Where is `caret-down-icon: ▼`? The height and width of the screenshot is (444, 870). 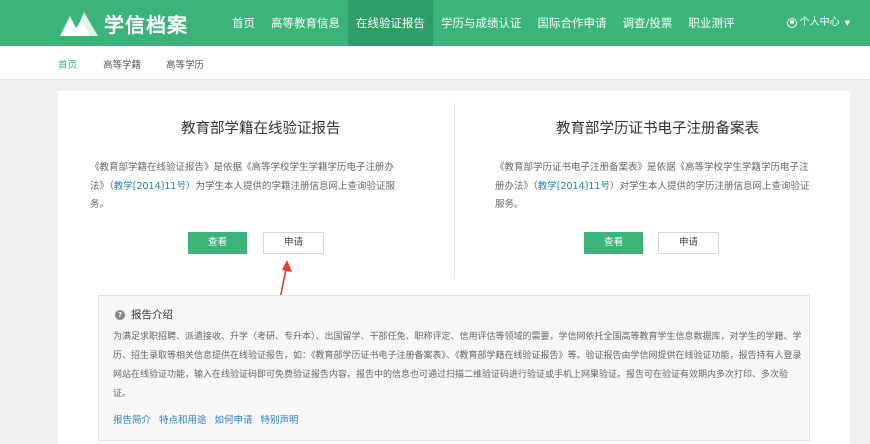 caret-down-icon: ▼ is located at coordinates (847, 23).